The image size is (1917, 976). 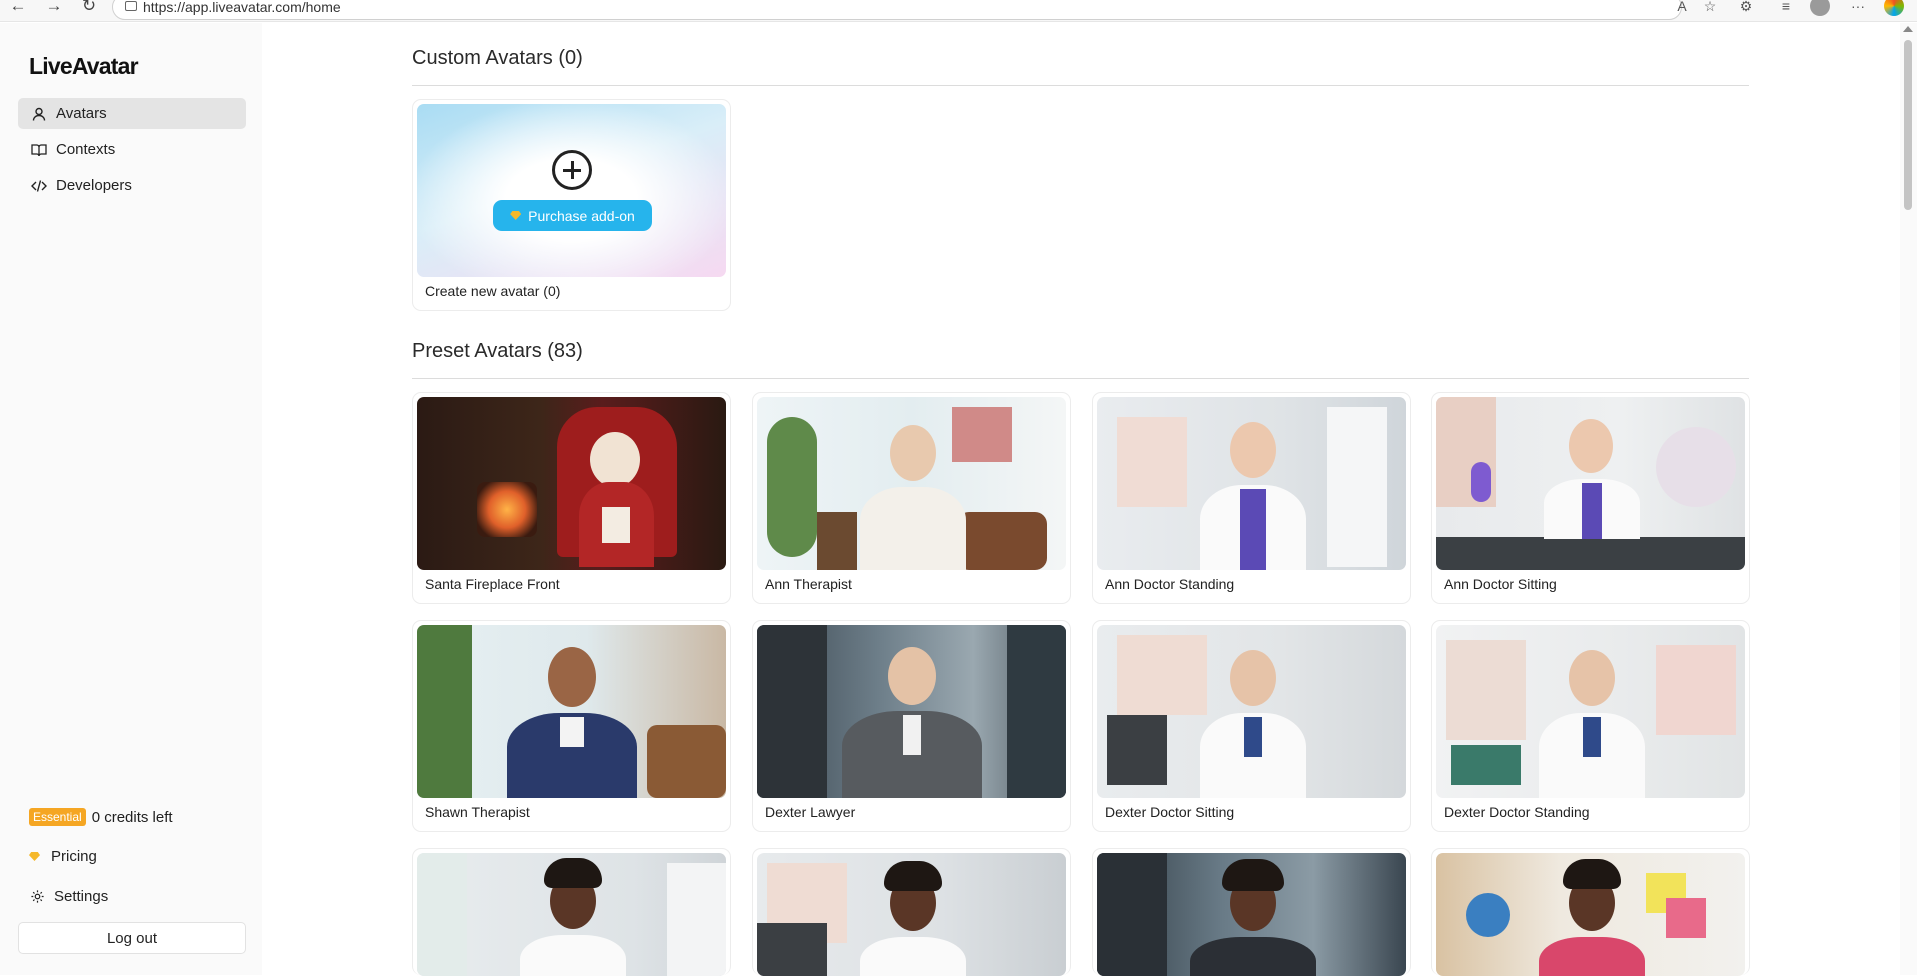 I want to click on avatar-name: Dexter Lawyer, so click(x=810, y=812).